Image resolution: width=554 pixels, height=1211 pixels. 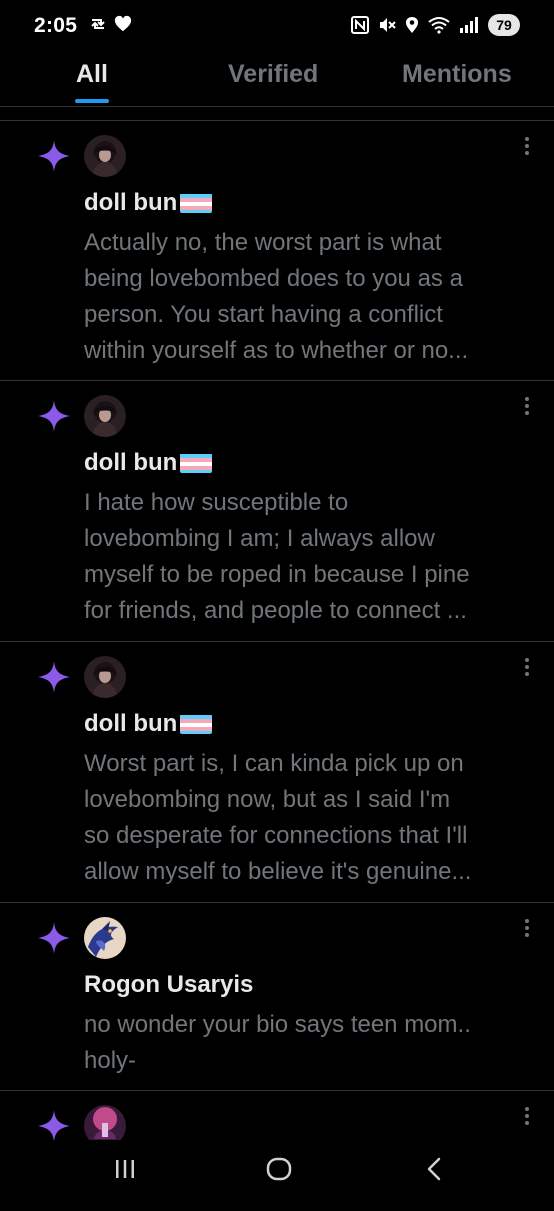 What do you see at coordinates (276, 835) in the screenshot?
I see `text-line: so desperate for connections that I'll` at bounding box center [276, 835].